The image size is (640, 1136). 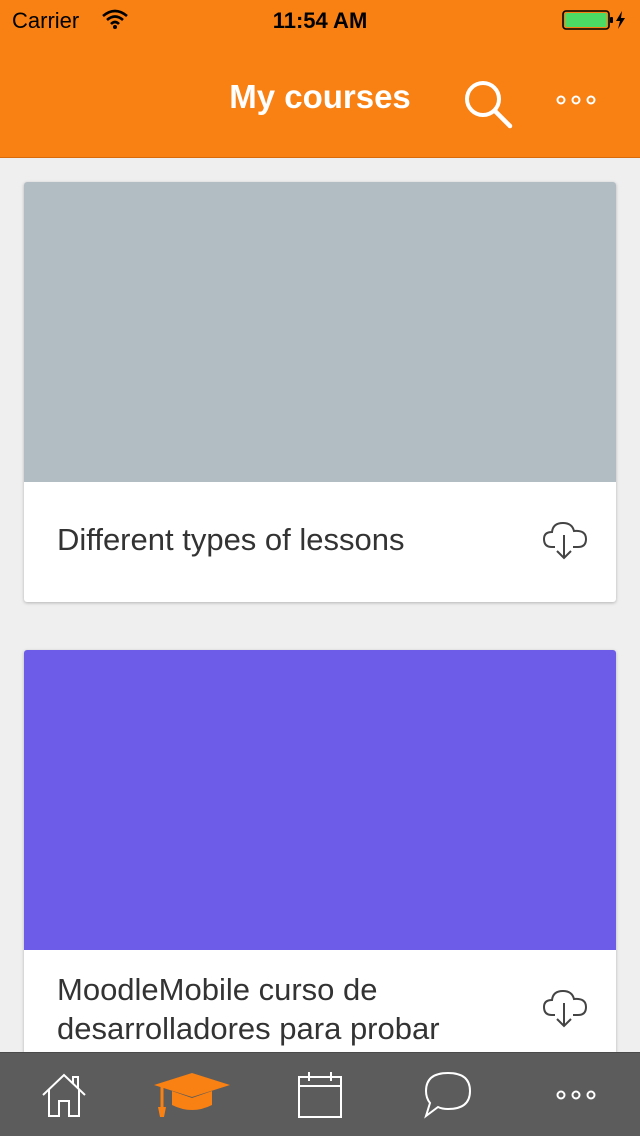 I want to click on bottom-tab-bar, so click(x=320, y=1094).